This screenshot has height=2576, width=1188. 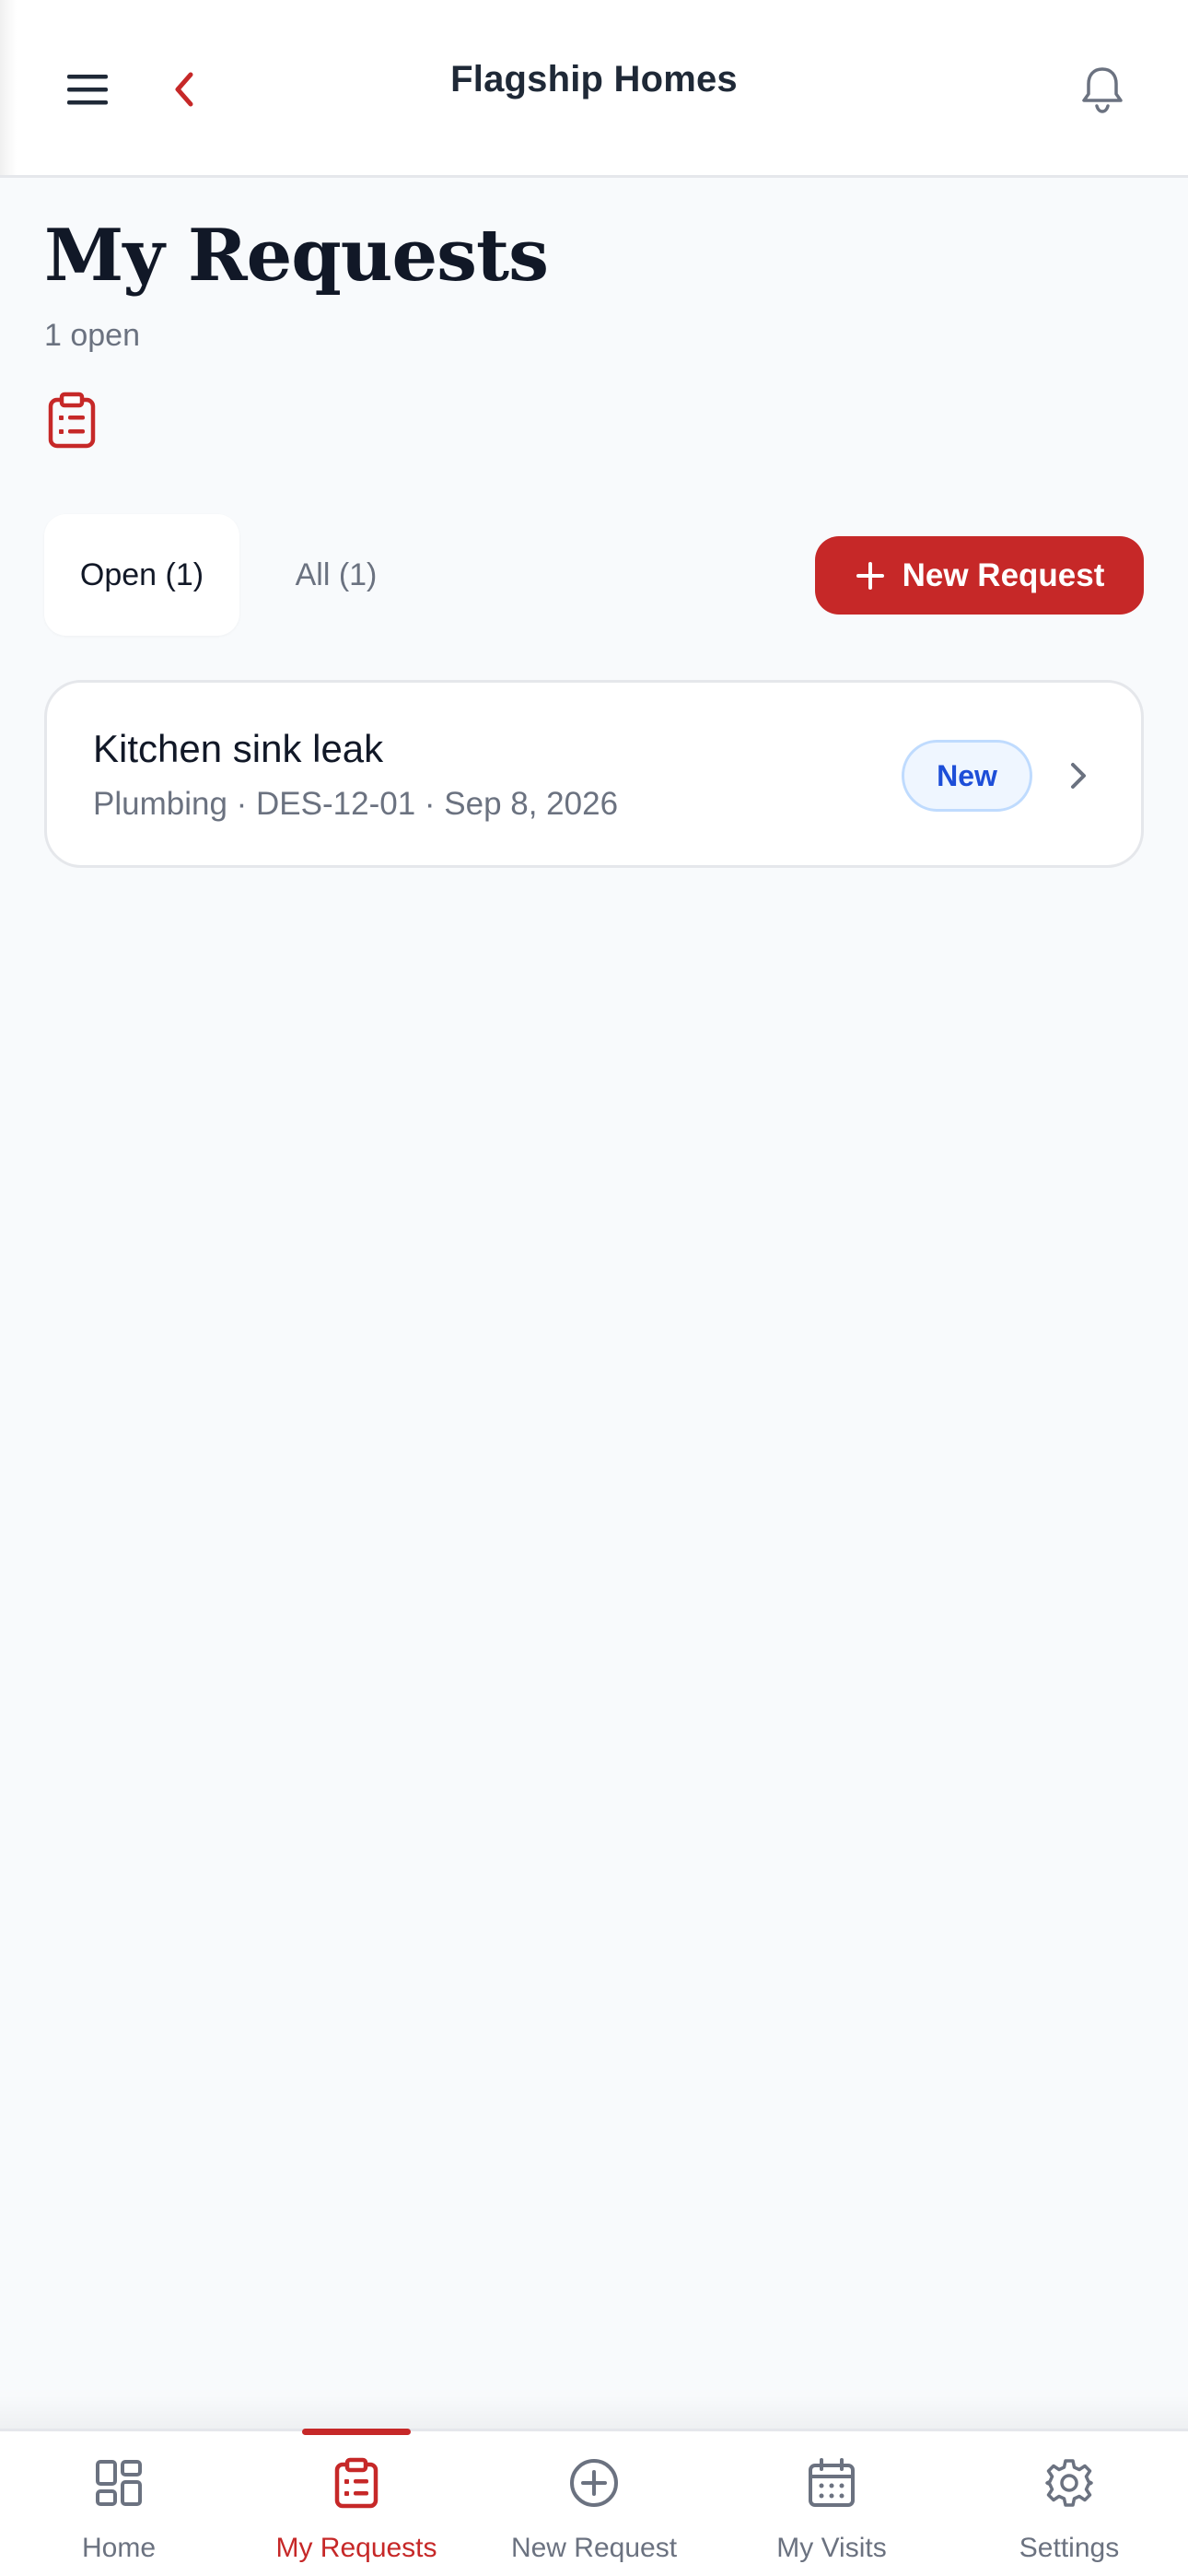 I want to click on nav-my-requests-label: My Requests, so click(x=356, y=2548).